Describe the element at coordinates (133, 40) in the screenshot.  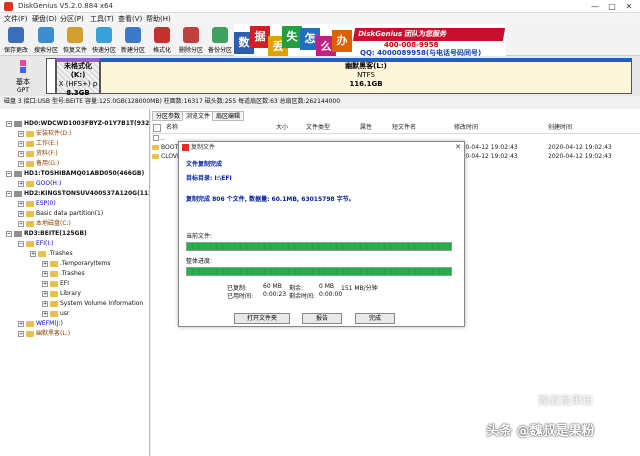
I see `toolbar-button-4: 新建分区` at that location.